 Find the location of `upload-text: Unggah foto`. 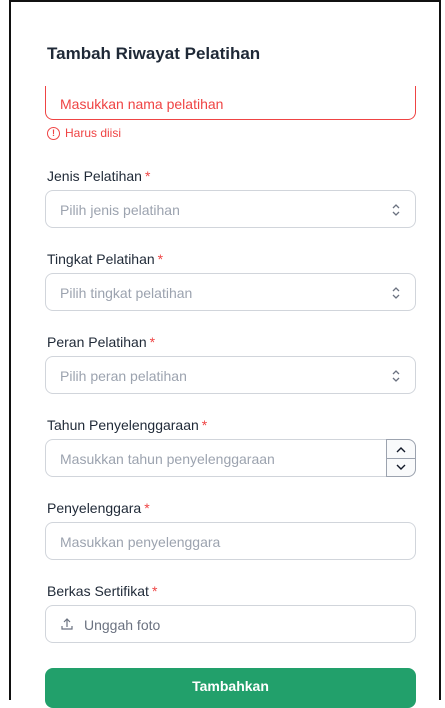

upload-text: Unggah foto is located at coordinates (122, 625).